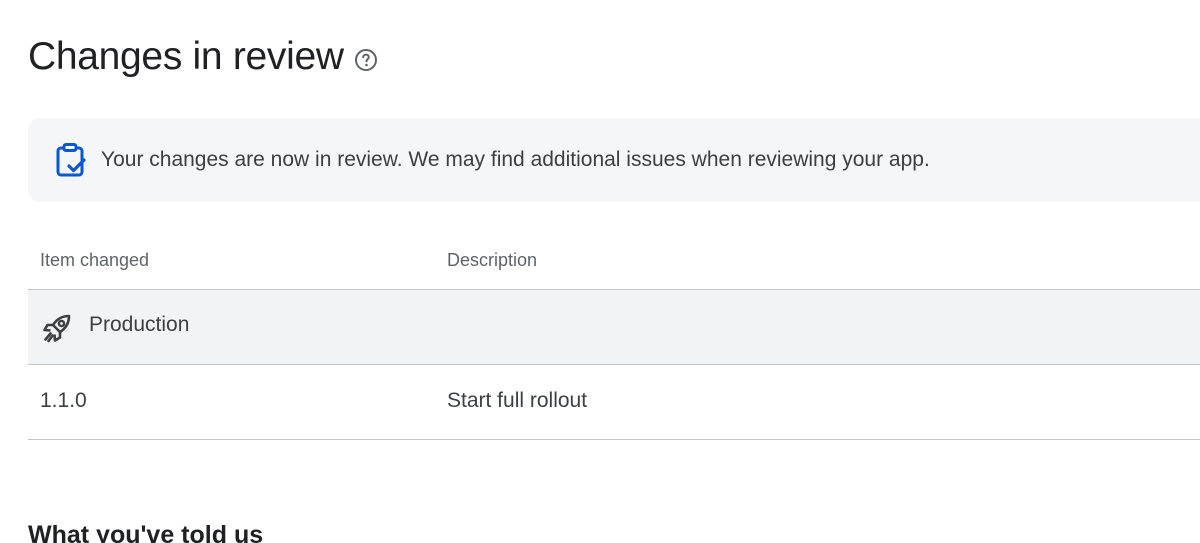  Describe the element at coordinates (71, 160) in the screenshot. I see `clipboard-check-icon` at that location.